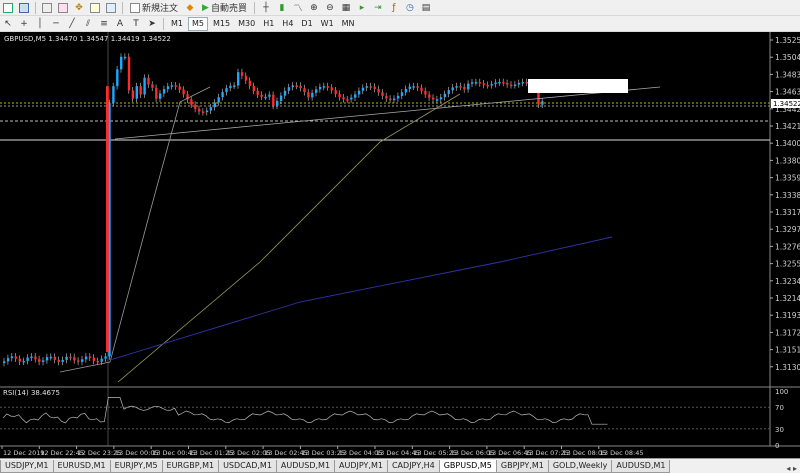 Image resolution: width=800 pixels, height=473 pixels. What do you see at coordinates (346, 8) in the screenshot?
I see `tile-icon: ▦` at bounding box center [346, 8].